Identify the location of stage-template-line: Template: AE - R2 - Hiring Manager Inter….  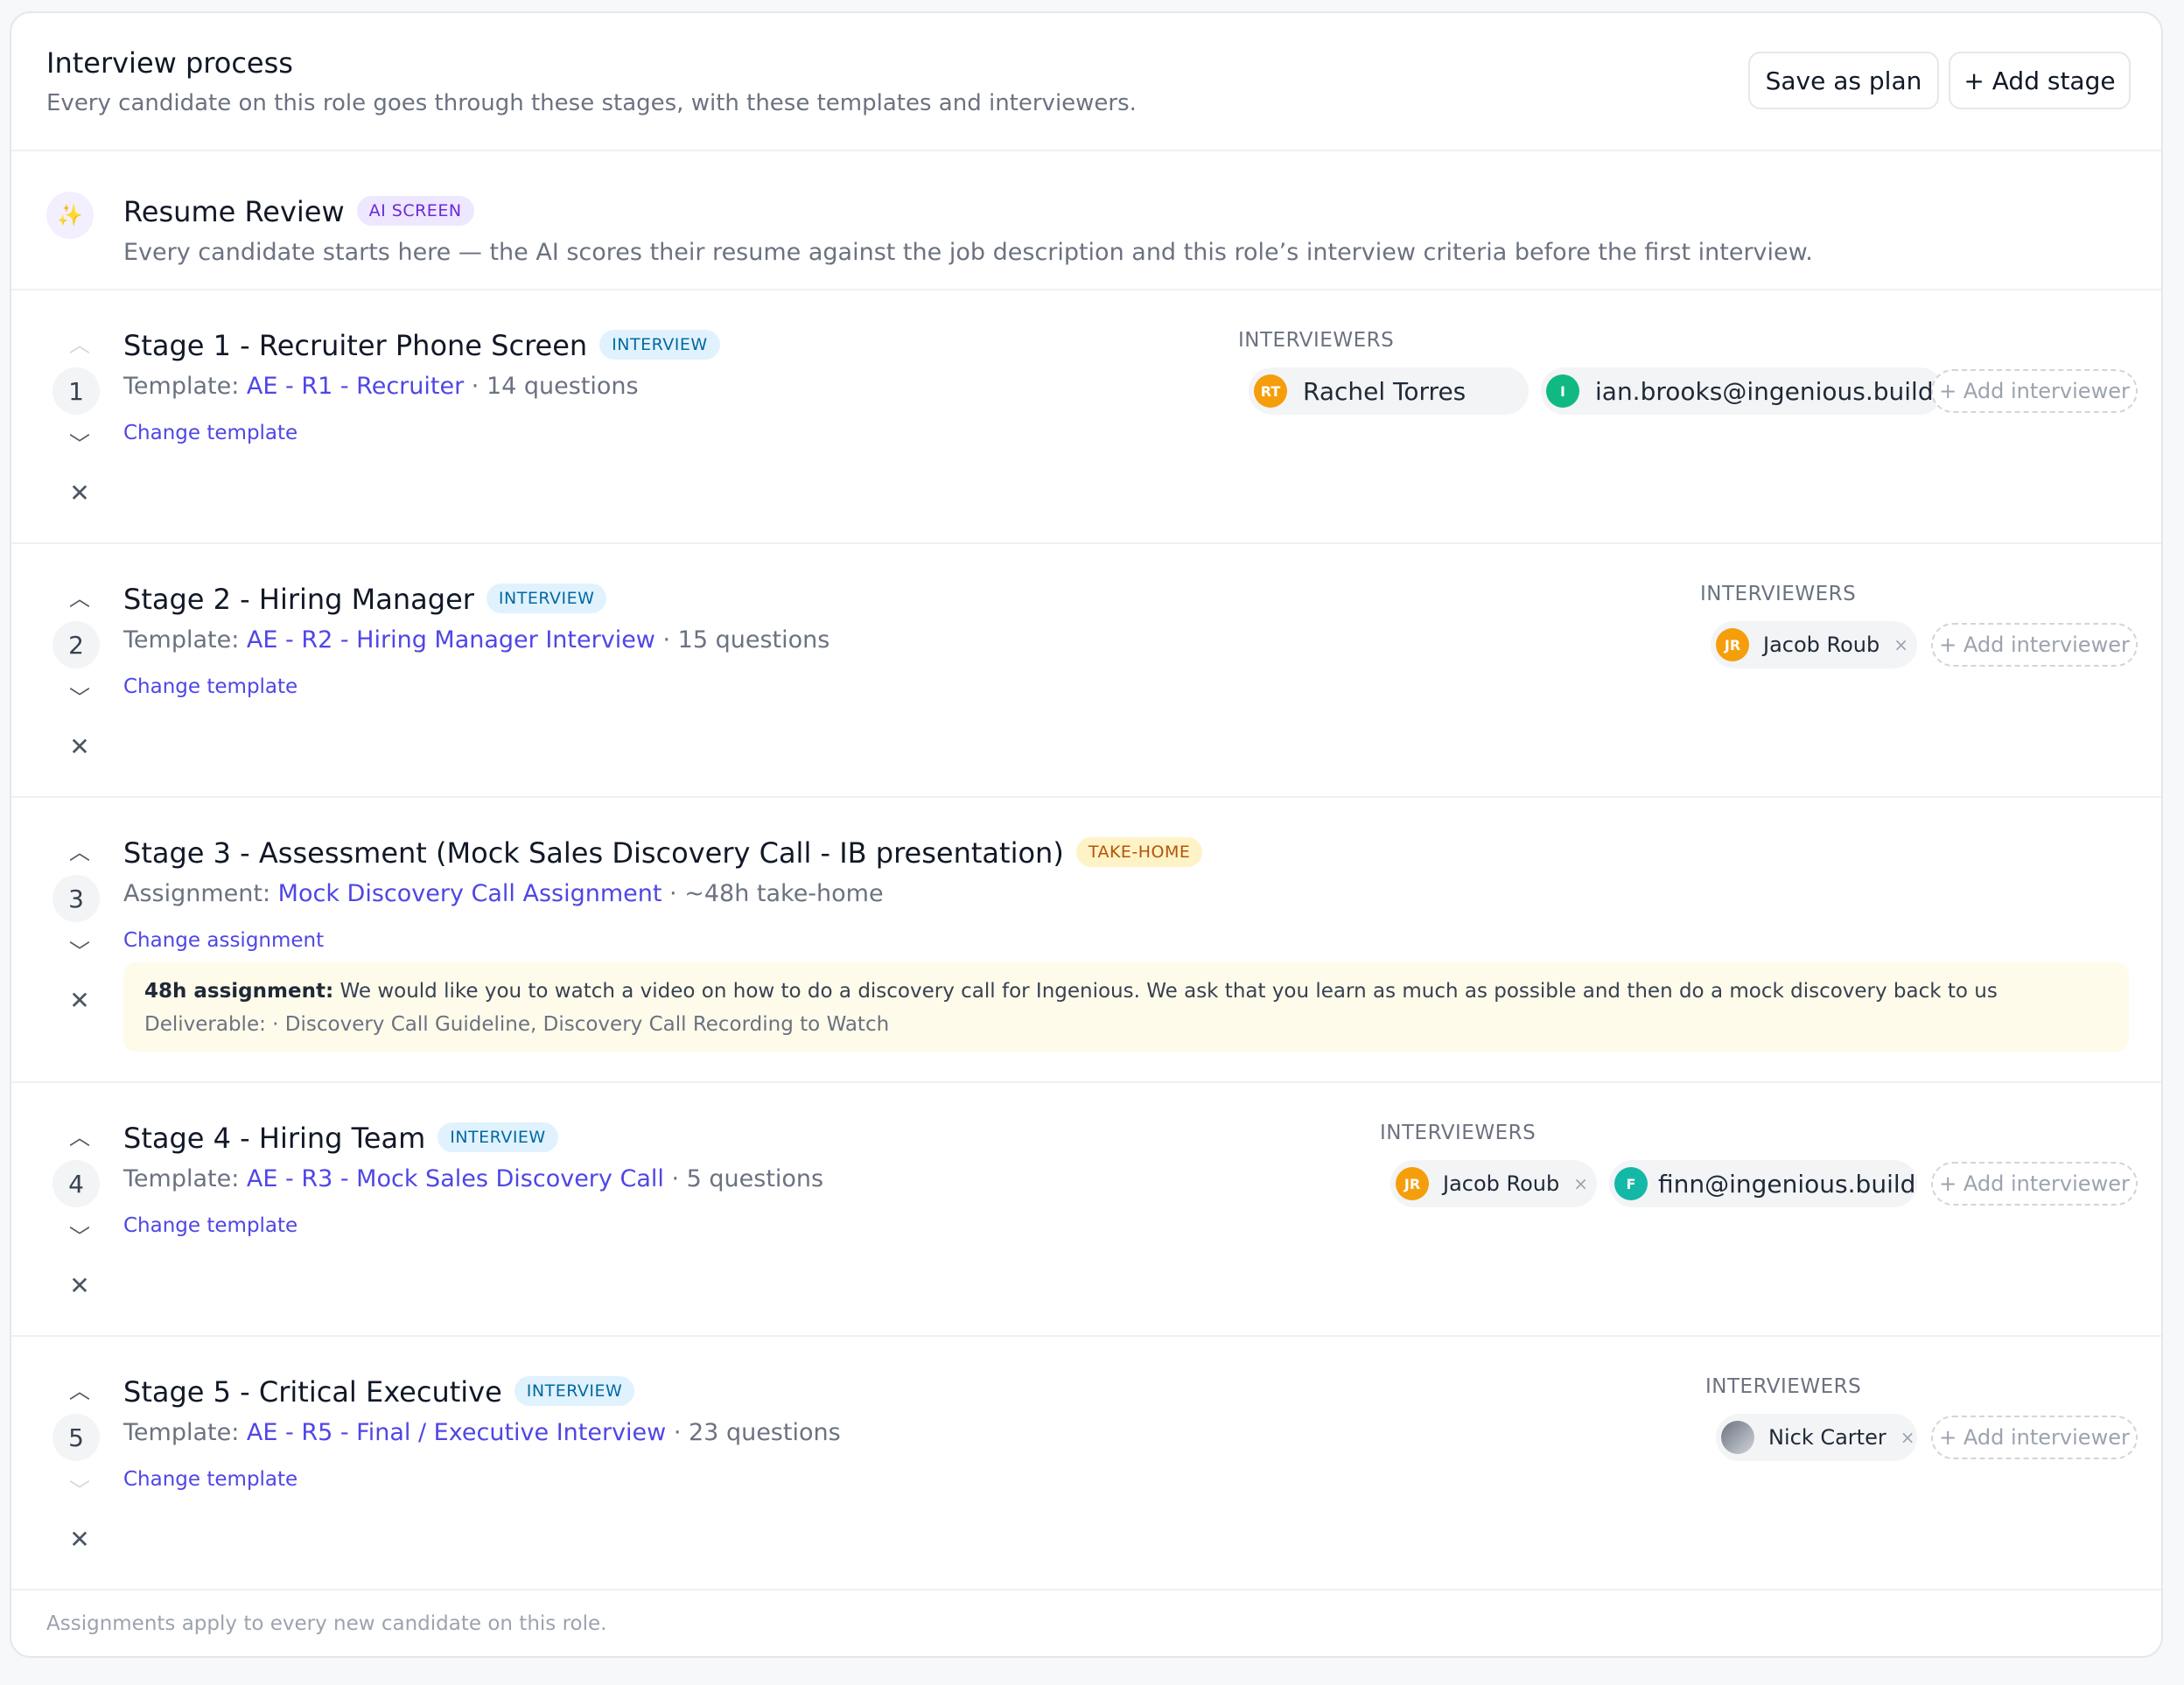
(476, 640).